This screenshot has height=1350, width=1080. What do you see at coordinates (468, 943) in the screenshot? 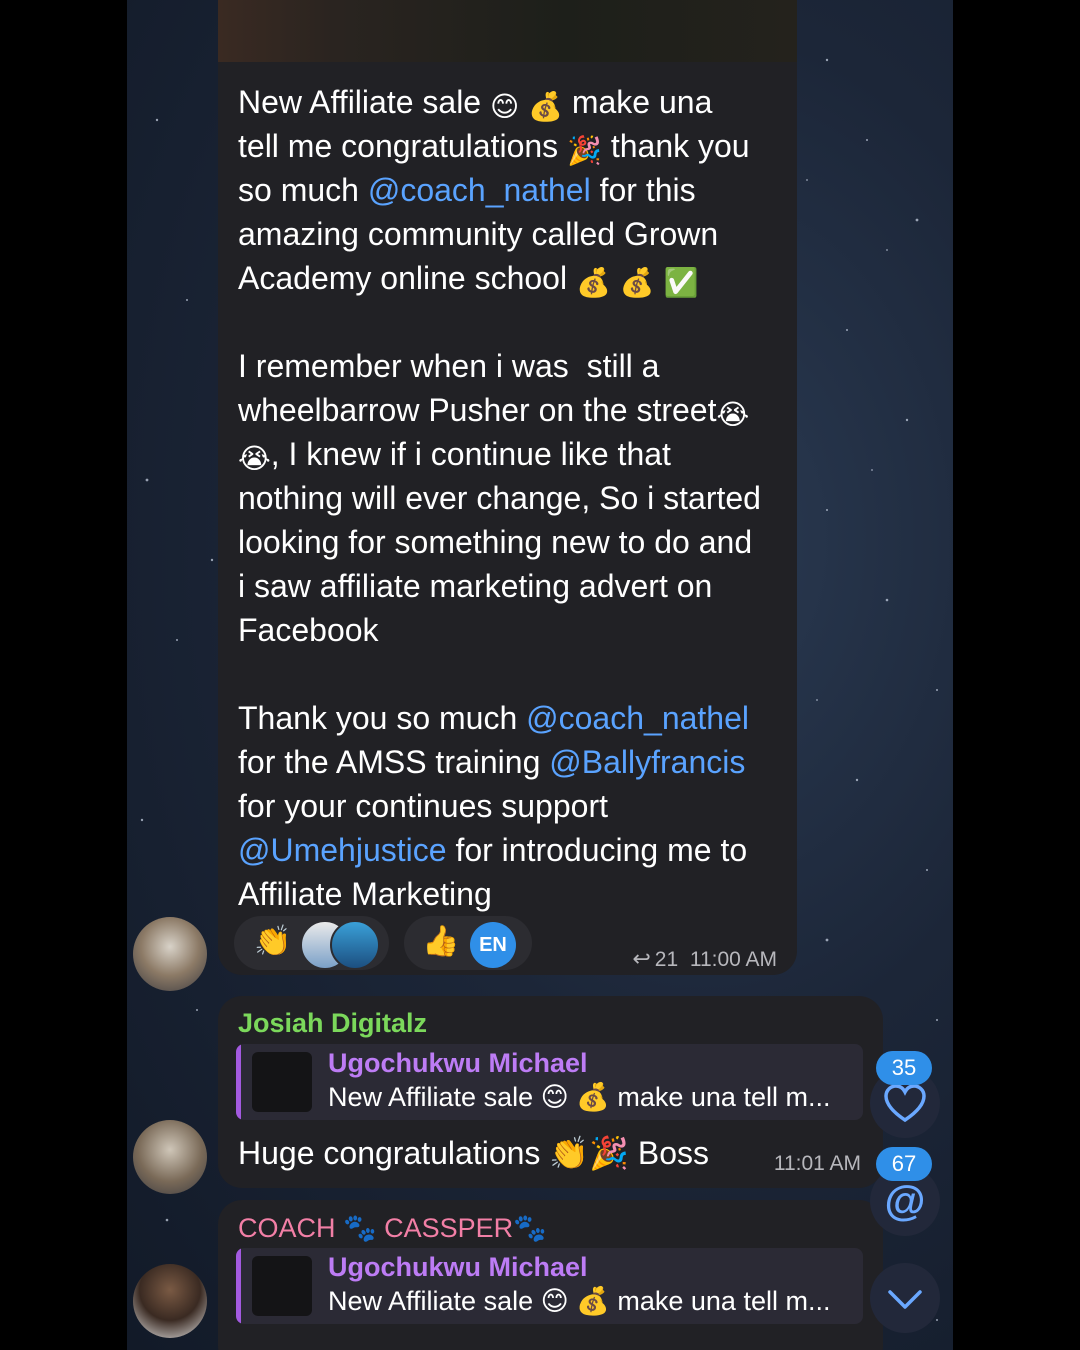
I see `reaction-thumbs-up: 👍 EN` at bounding box center [468, 943].